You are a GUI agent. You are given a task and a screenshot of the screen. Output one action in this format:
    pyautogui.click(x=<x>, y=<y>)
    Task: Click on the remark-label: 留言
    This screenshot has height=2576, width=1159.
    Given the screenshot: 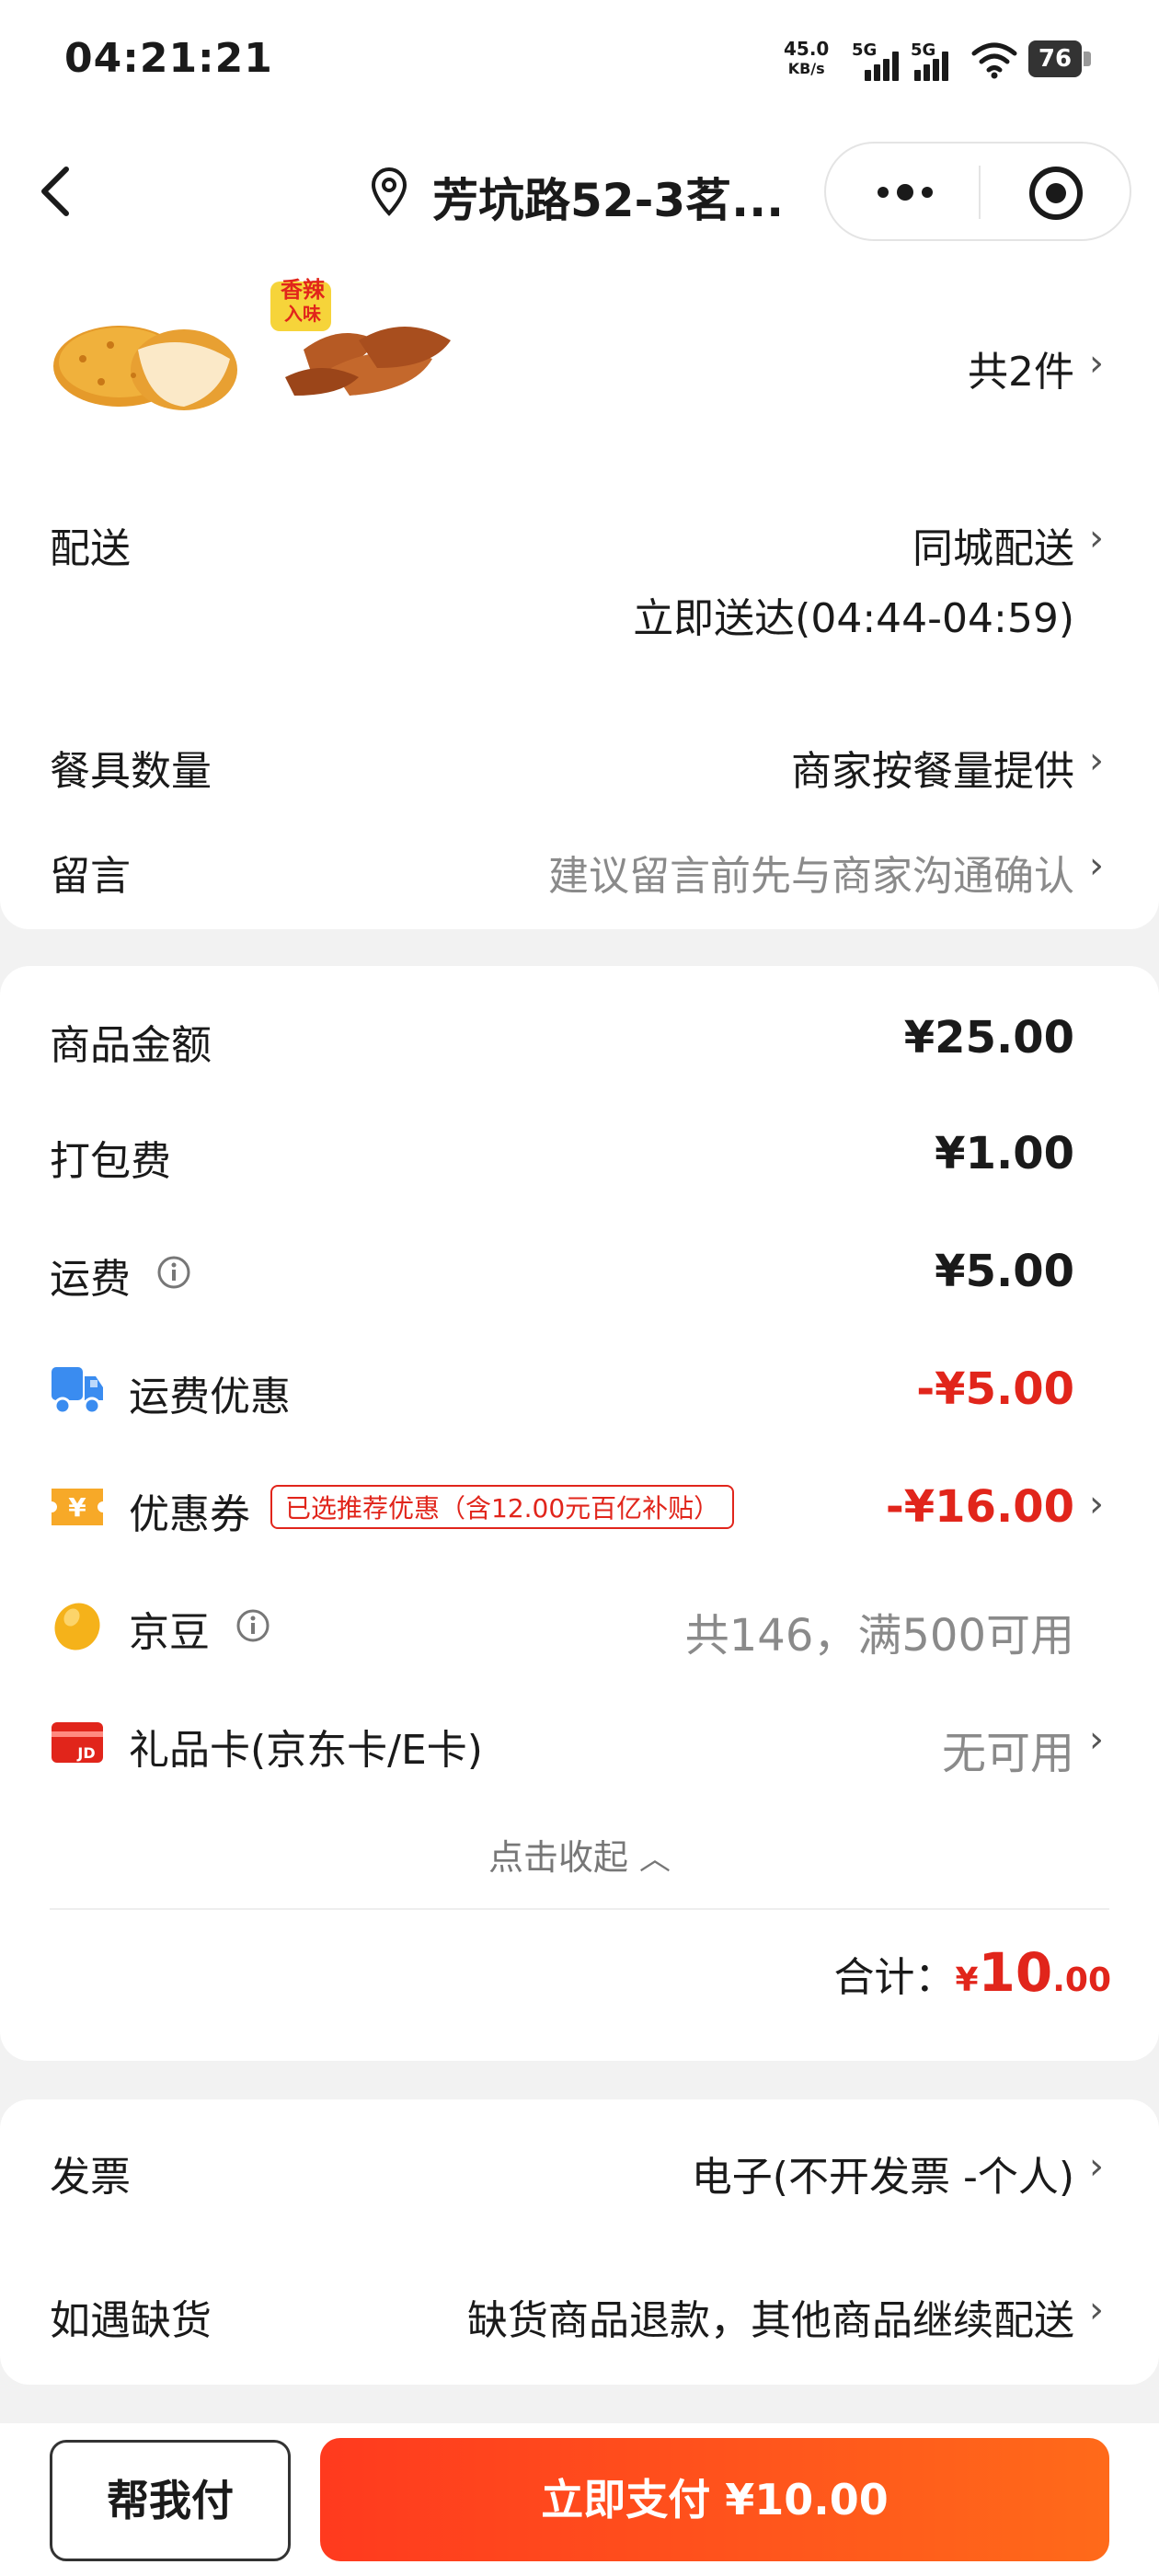 What is the action you would take?
    pyautogui.click(x=90, y=876)
    